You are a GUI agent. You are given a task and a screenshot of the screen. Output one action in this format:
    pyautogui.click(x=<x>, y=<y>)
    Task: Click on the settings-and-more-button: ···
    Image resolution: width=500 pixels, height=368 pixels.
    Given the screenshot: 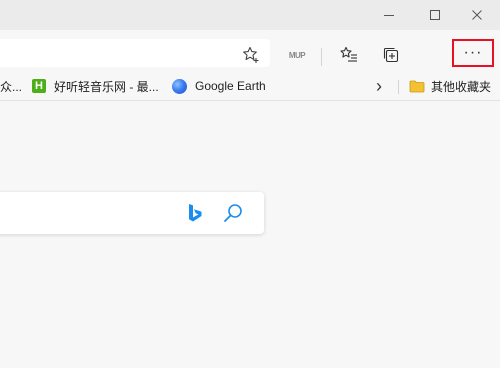 What is the action you would take?
    pyautogui.click(x=473, y=53)
    